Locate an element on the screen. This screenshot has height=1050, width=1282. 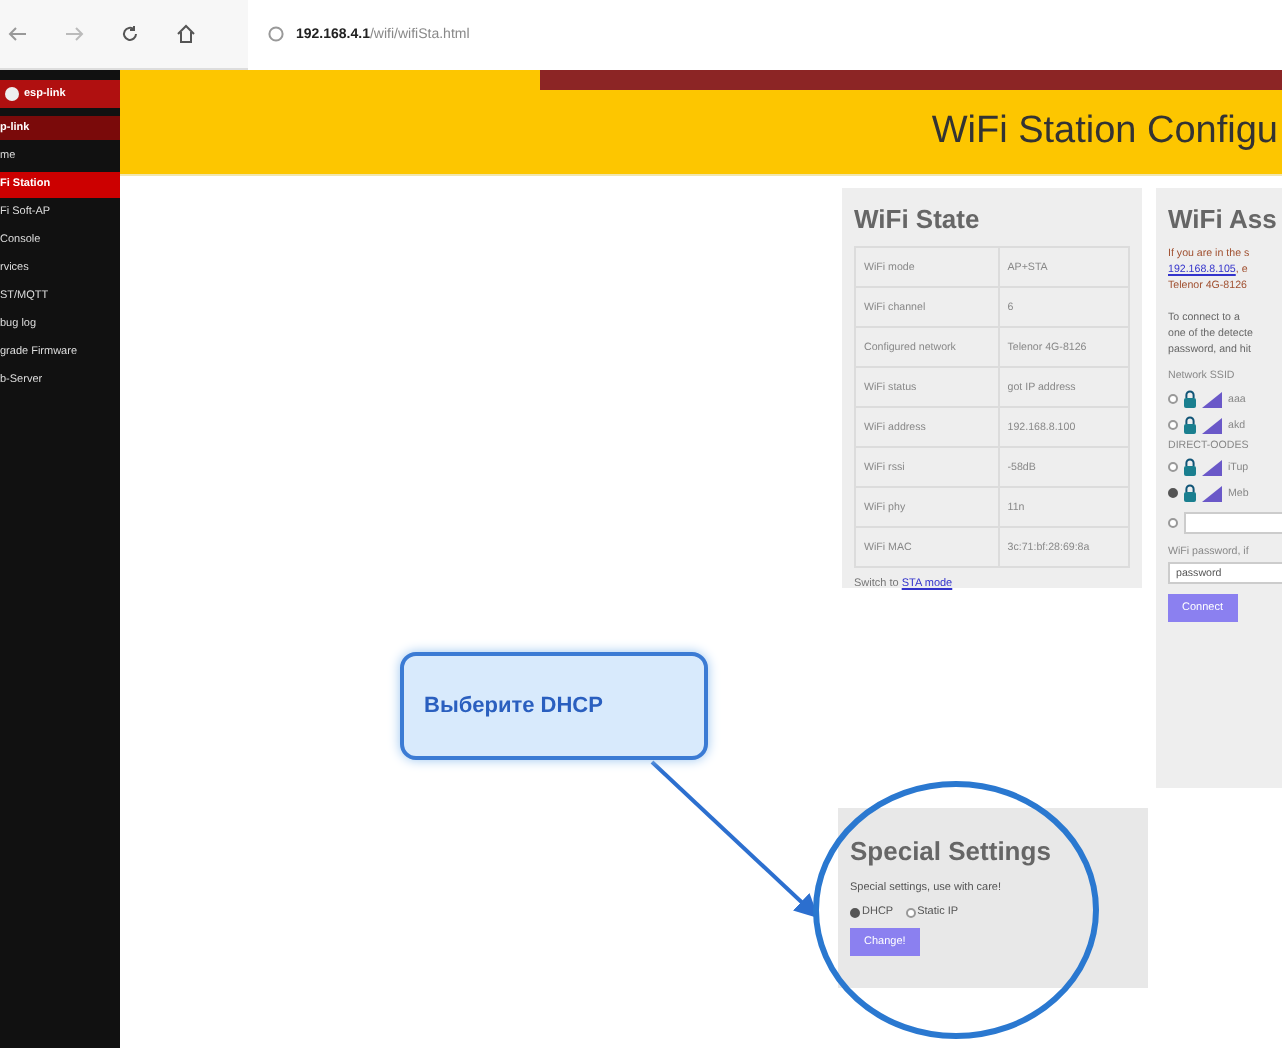
info-icon is located at coordinates (276, 34).